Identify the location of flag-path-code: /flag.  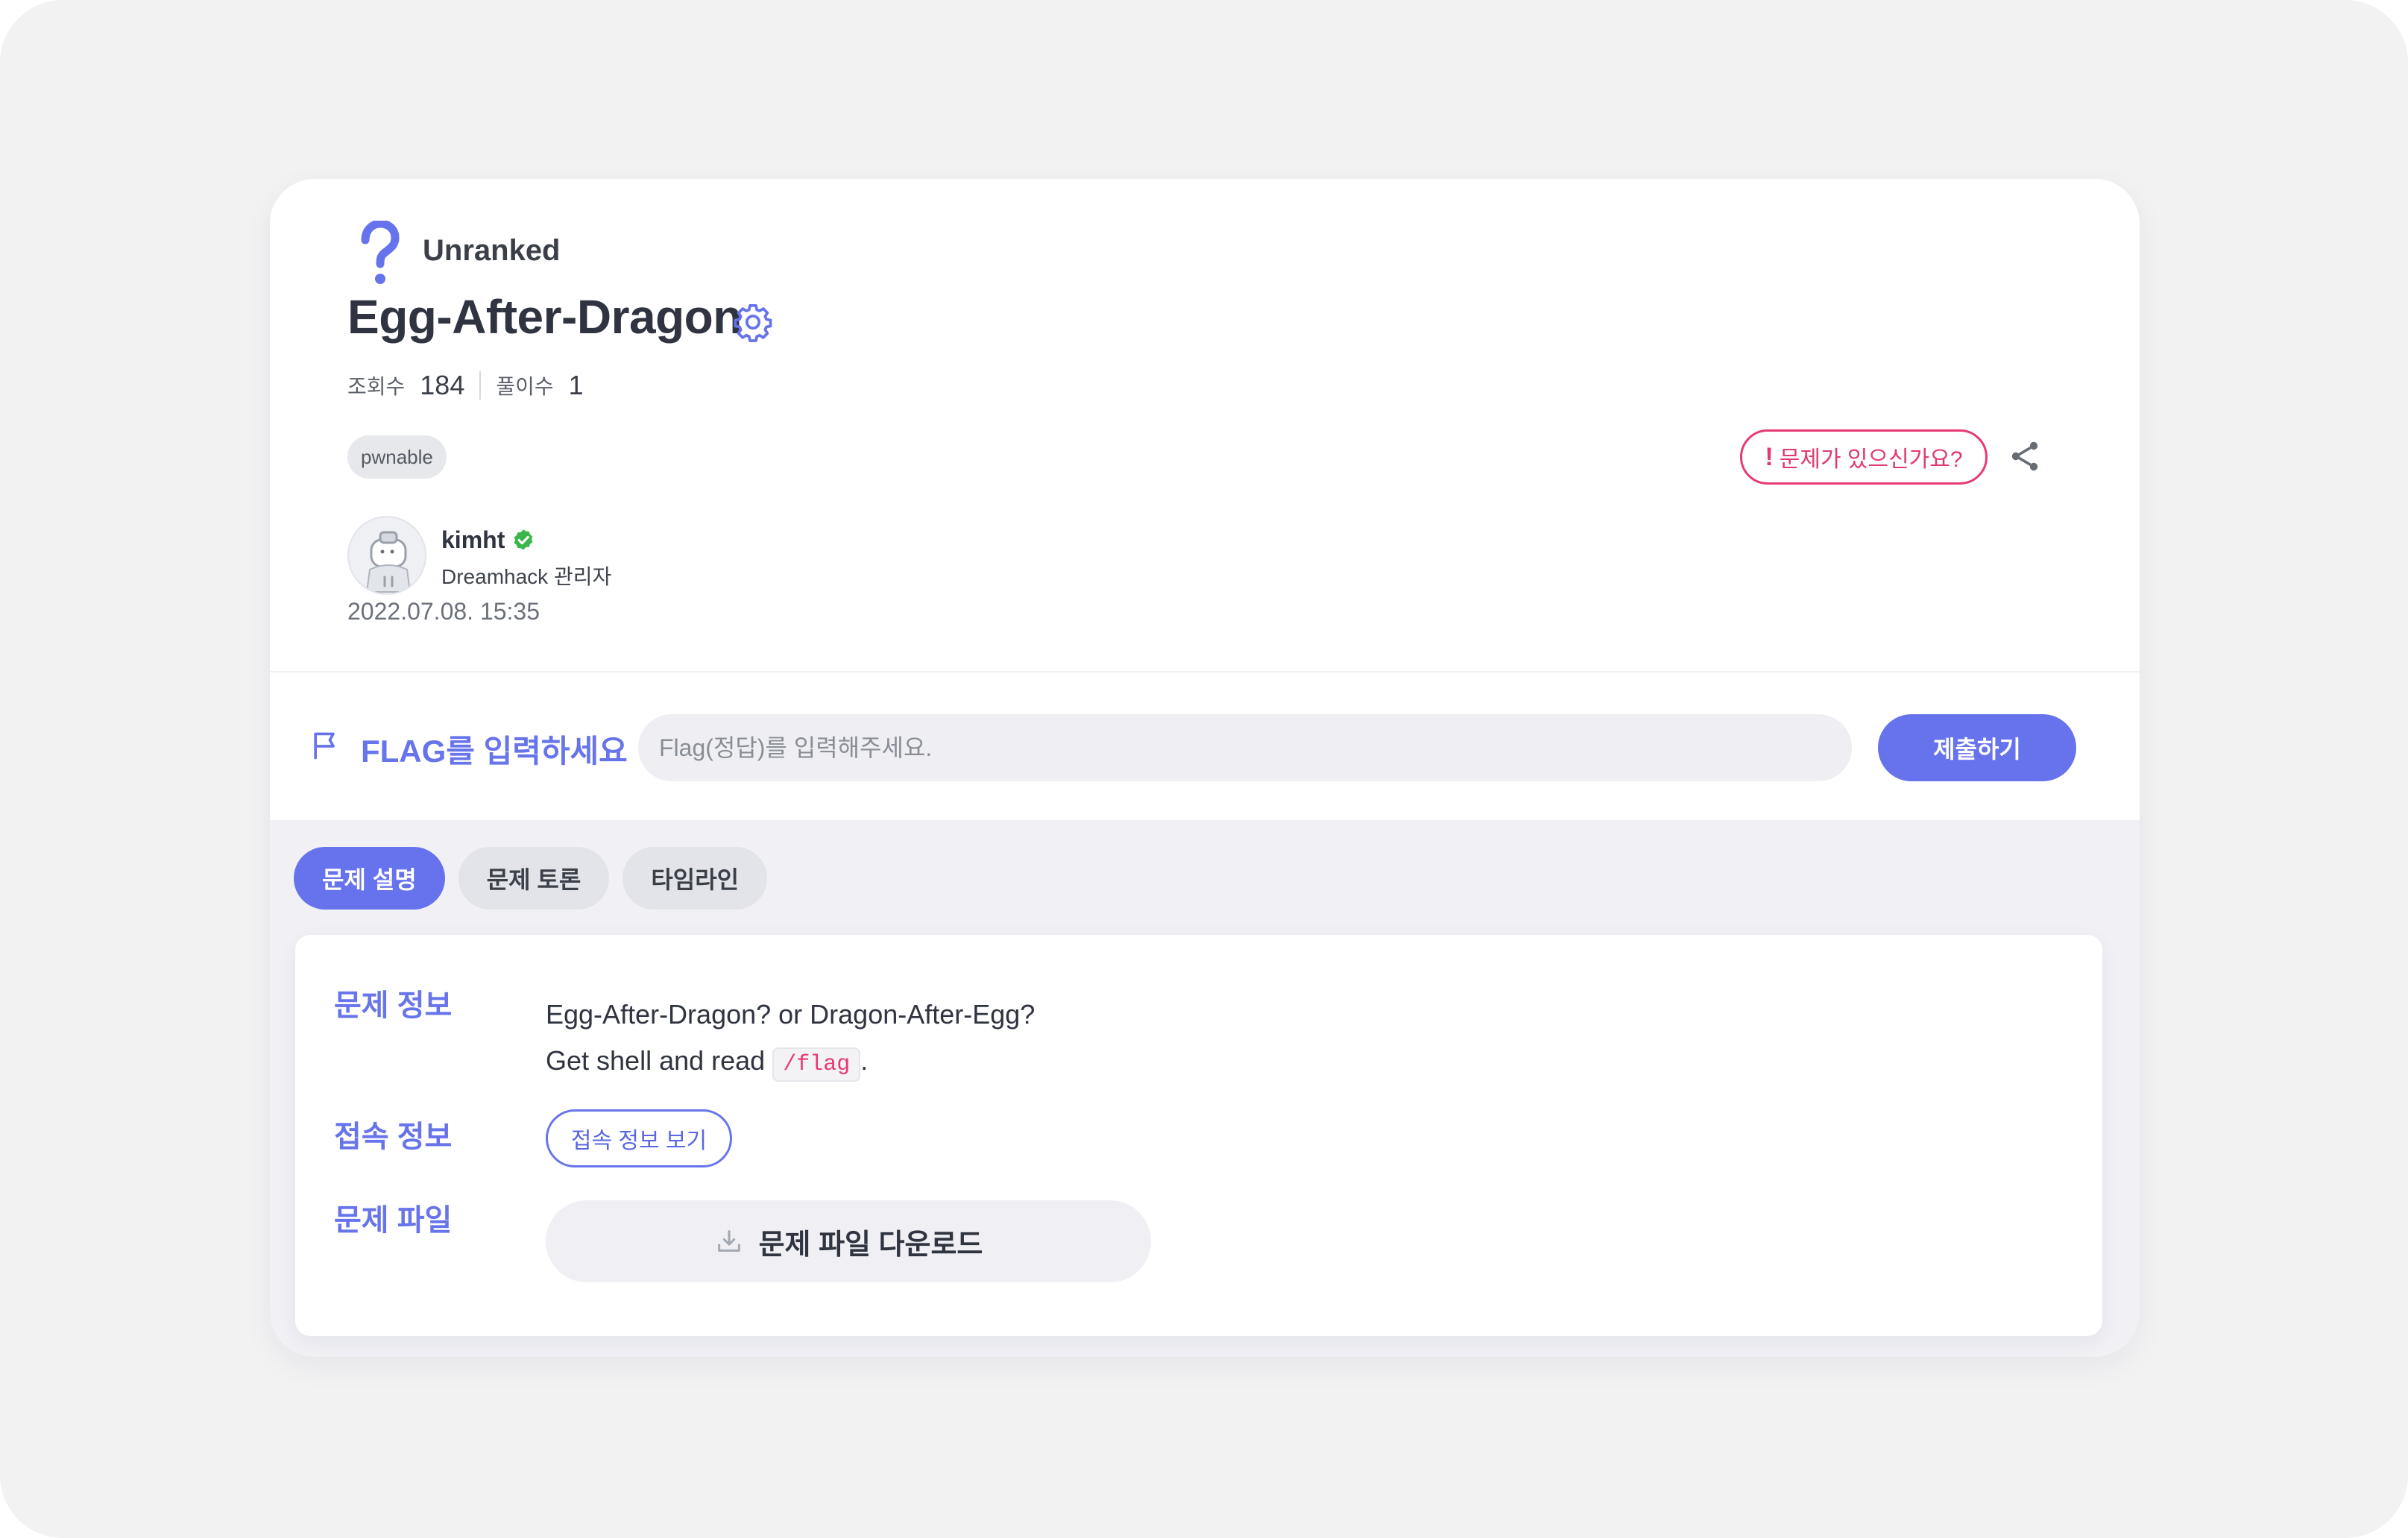
(816, 1064).